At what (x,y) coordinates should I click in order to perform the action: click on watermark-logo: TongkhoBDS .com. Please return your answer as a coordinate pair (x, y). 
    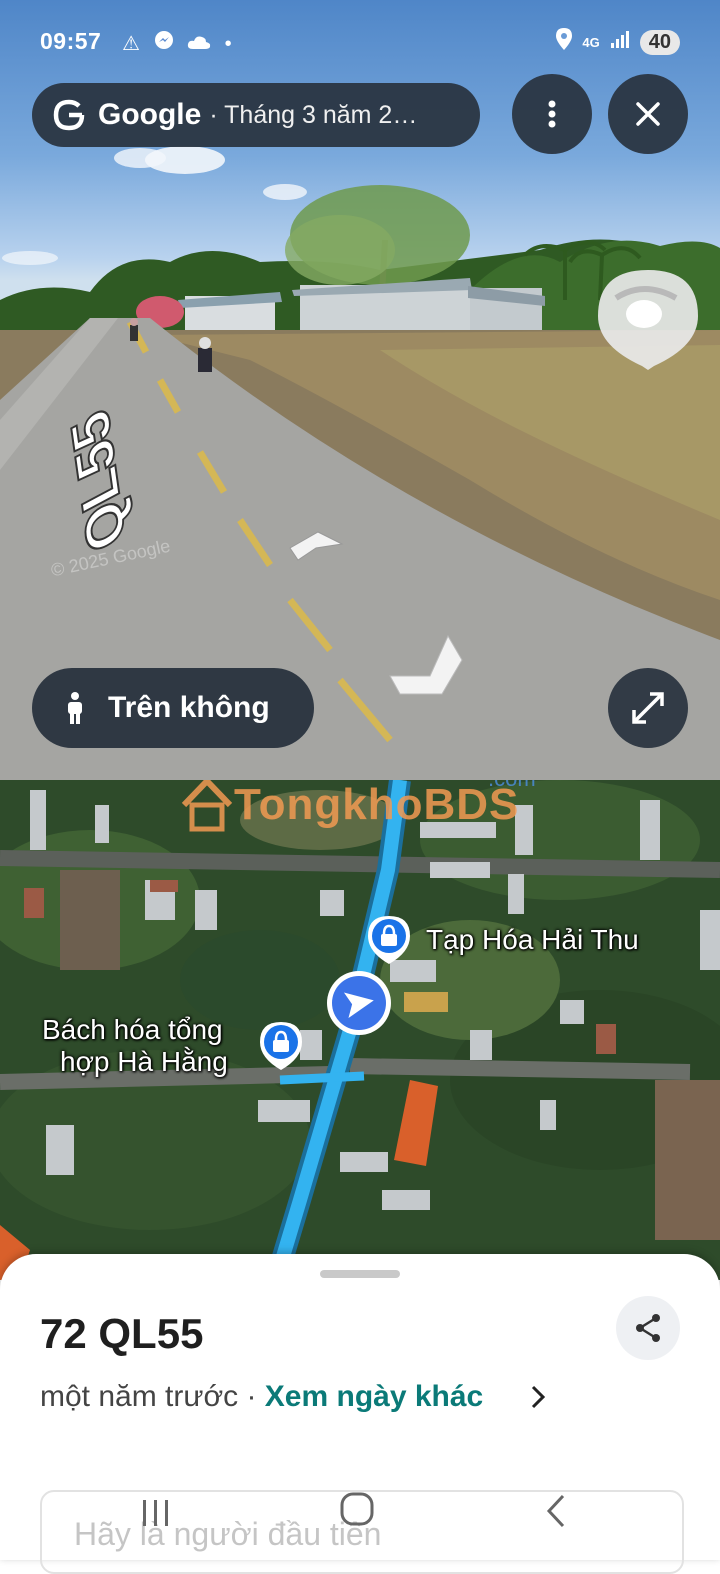
    Looking at the image, I should click on (358, 810).